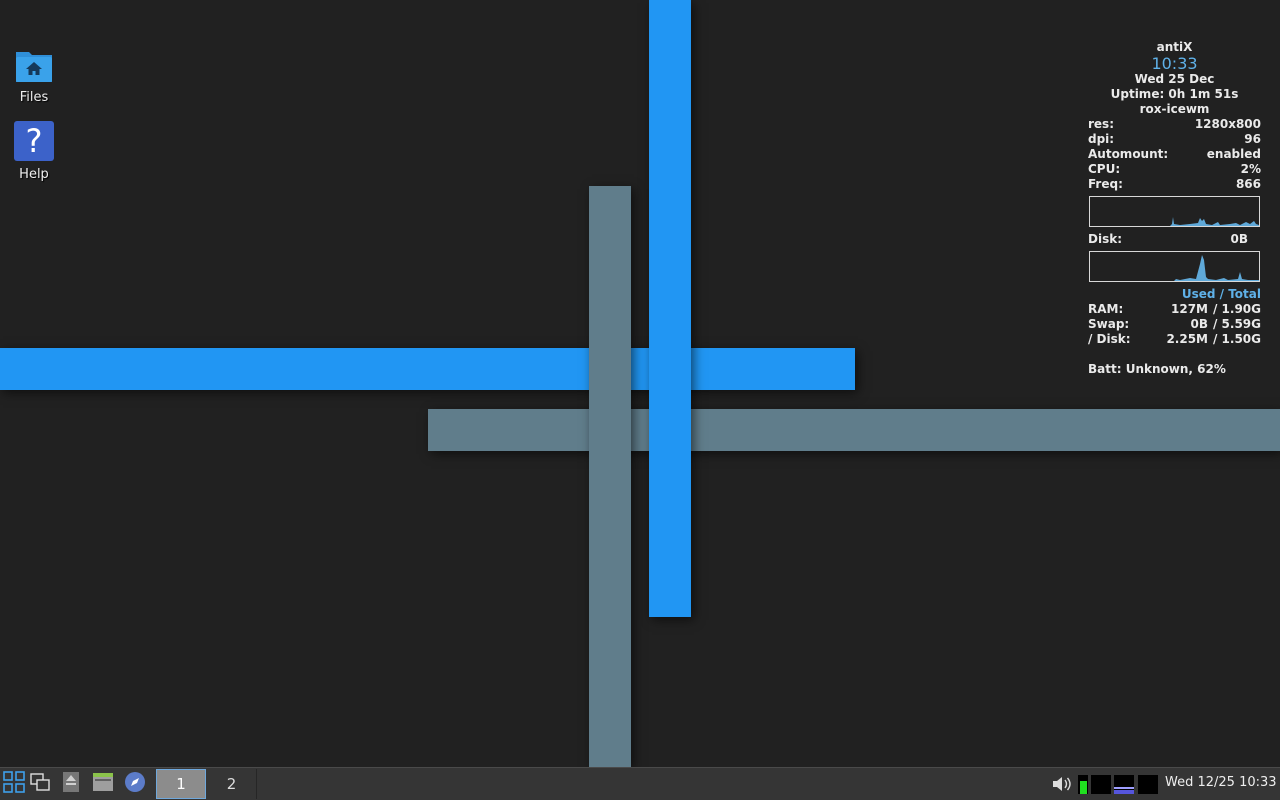 This screenshot has width=1280, height=800. I want to click on conky-mem-row: Swap: 0B / 5.59G, so click(1174, 324).